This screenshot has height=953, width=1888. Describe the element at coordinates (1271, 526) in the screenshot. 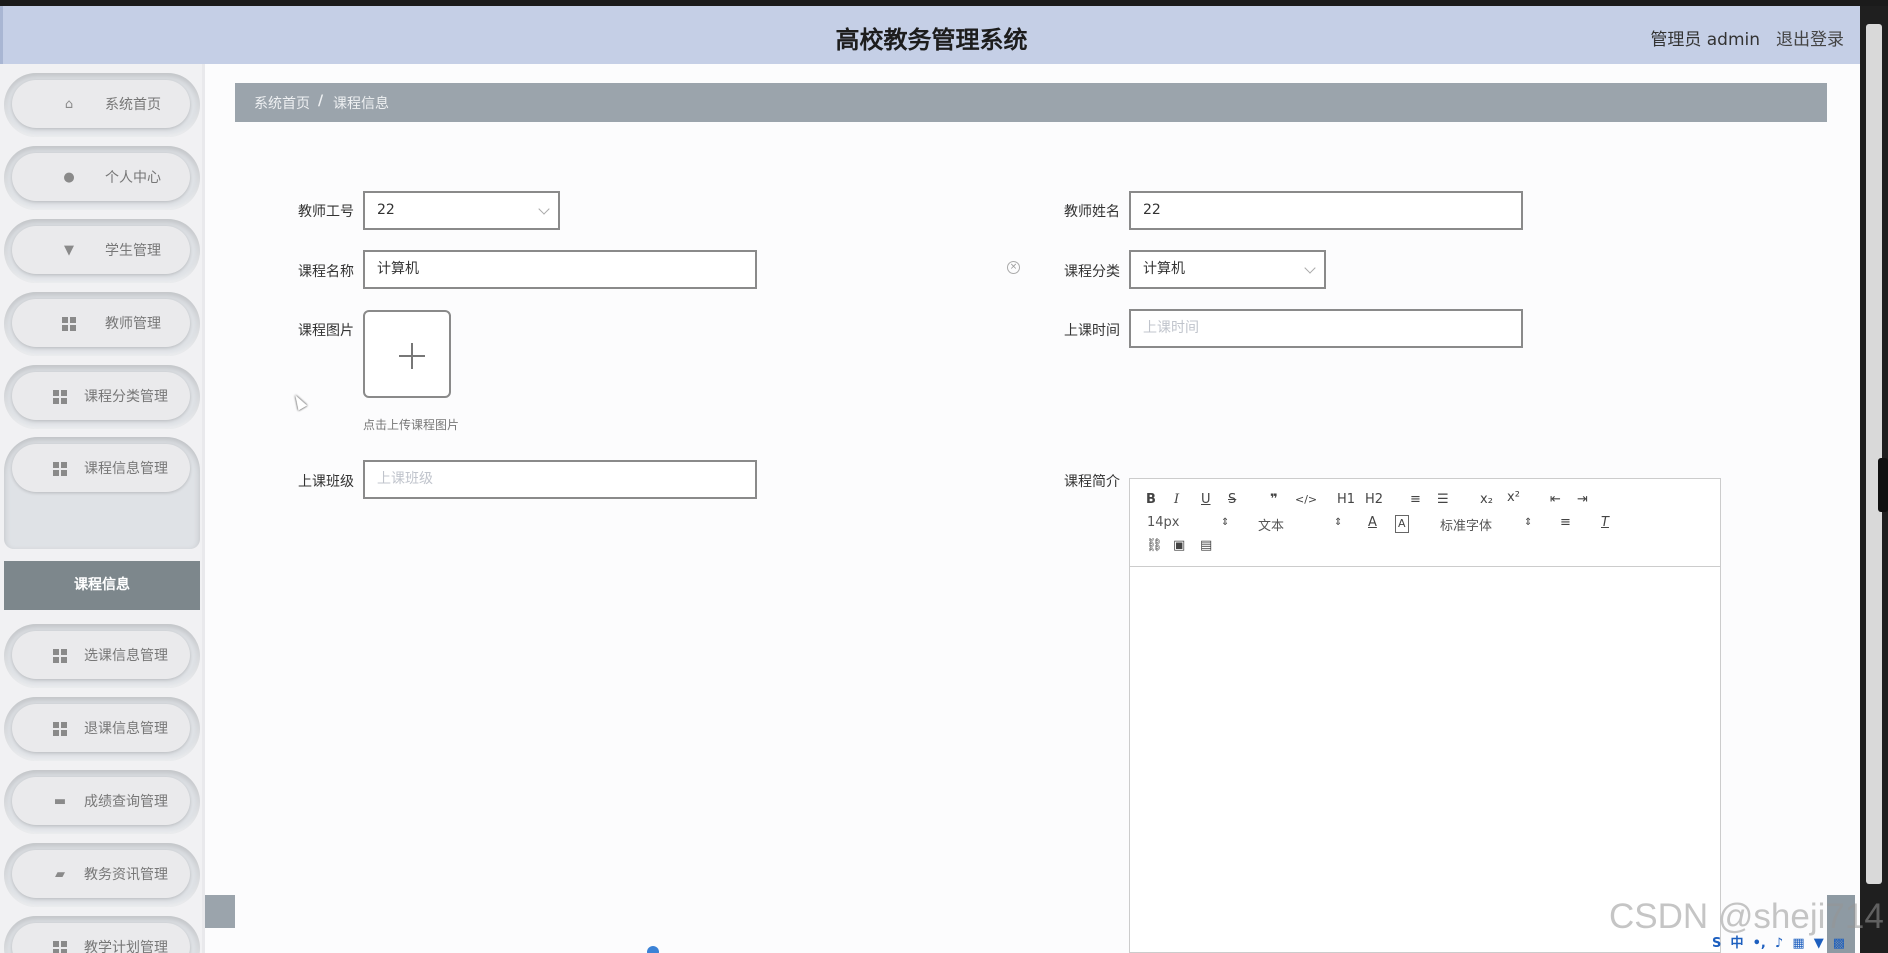

I see `text-type-value: 文本` at that location.